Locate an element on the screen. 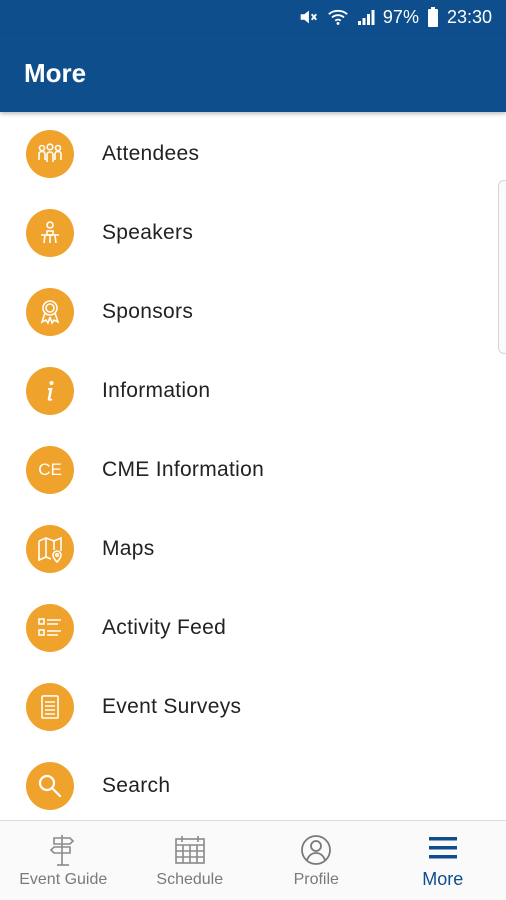  menu-item-information: Information is located at coordinates (253, 390).